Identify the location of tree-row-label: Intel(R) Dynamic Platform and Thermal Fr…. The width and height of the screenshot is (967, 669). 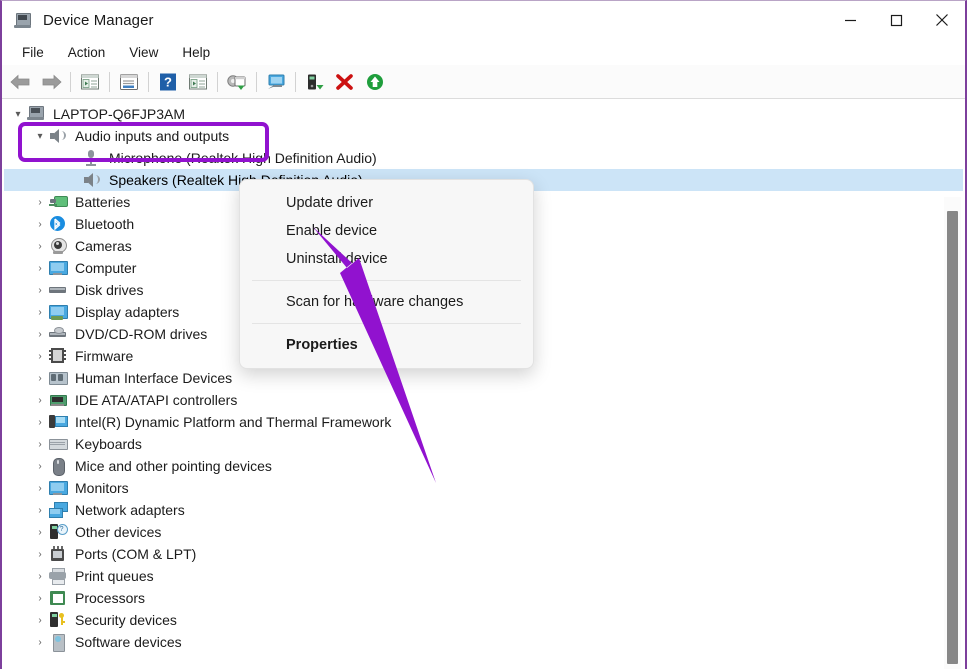
(233, 422).